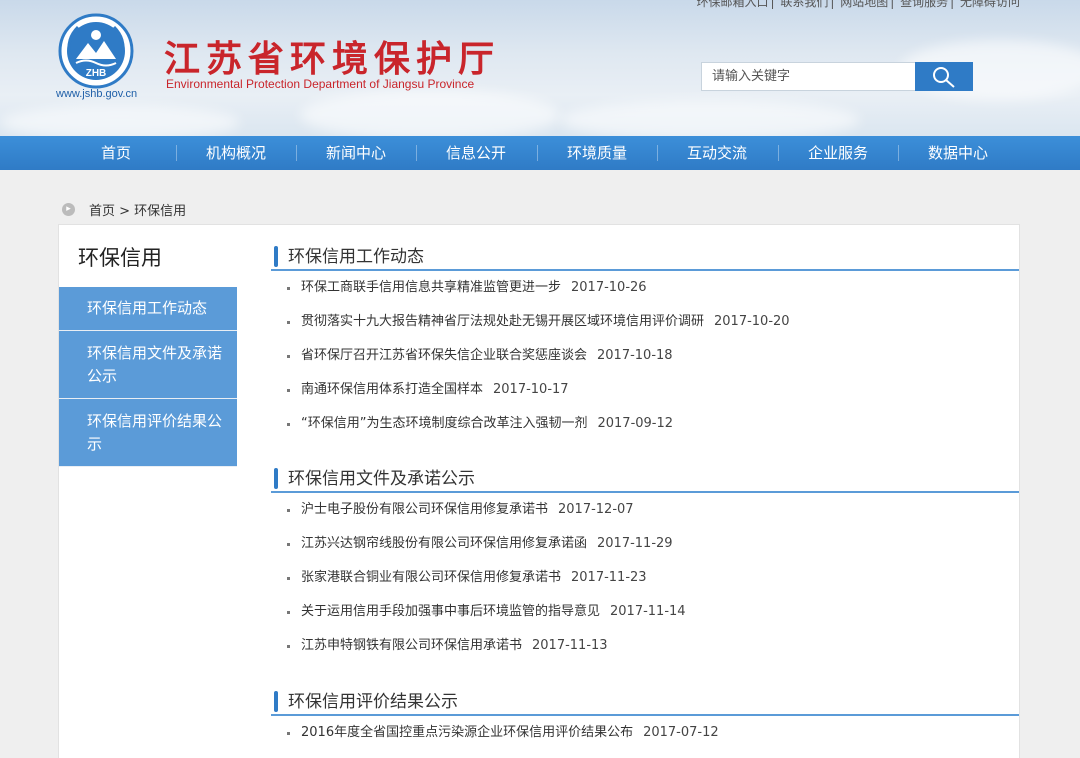 This screenshot has width=1080, height=758. Describe the element at coordinates (645, 396) in the screenshot. I see `list-item: 南通环保信用体系打造全国样本 2017-10-17` at that location.